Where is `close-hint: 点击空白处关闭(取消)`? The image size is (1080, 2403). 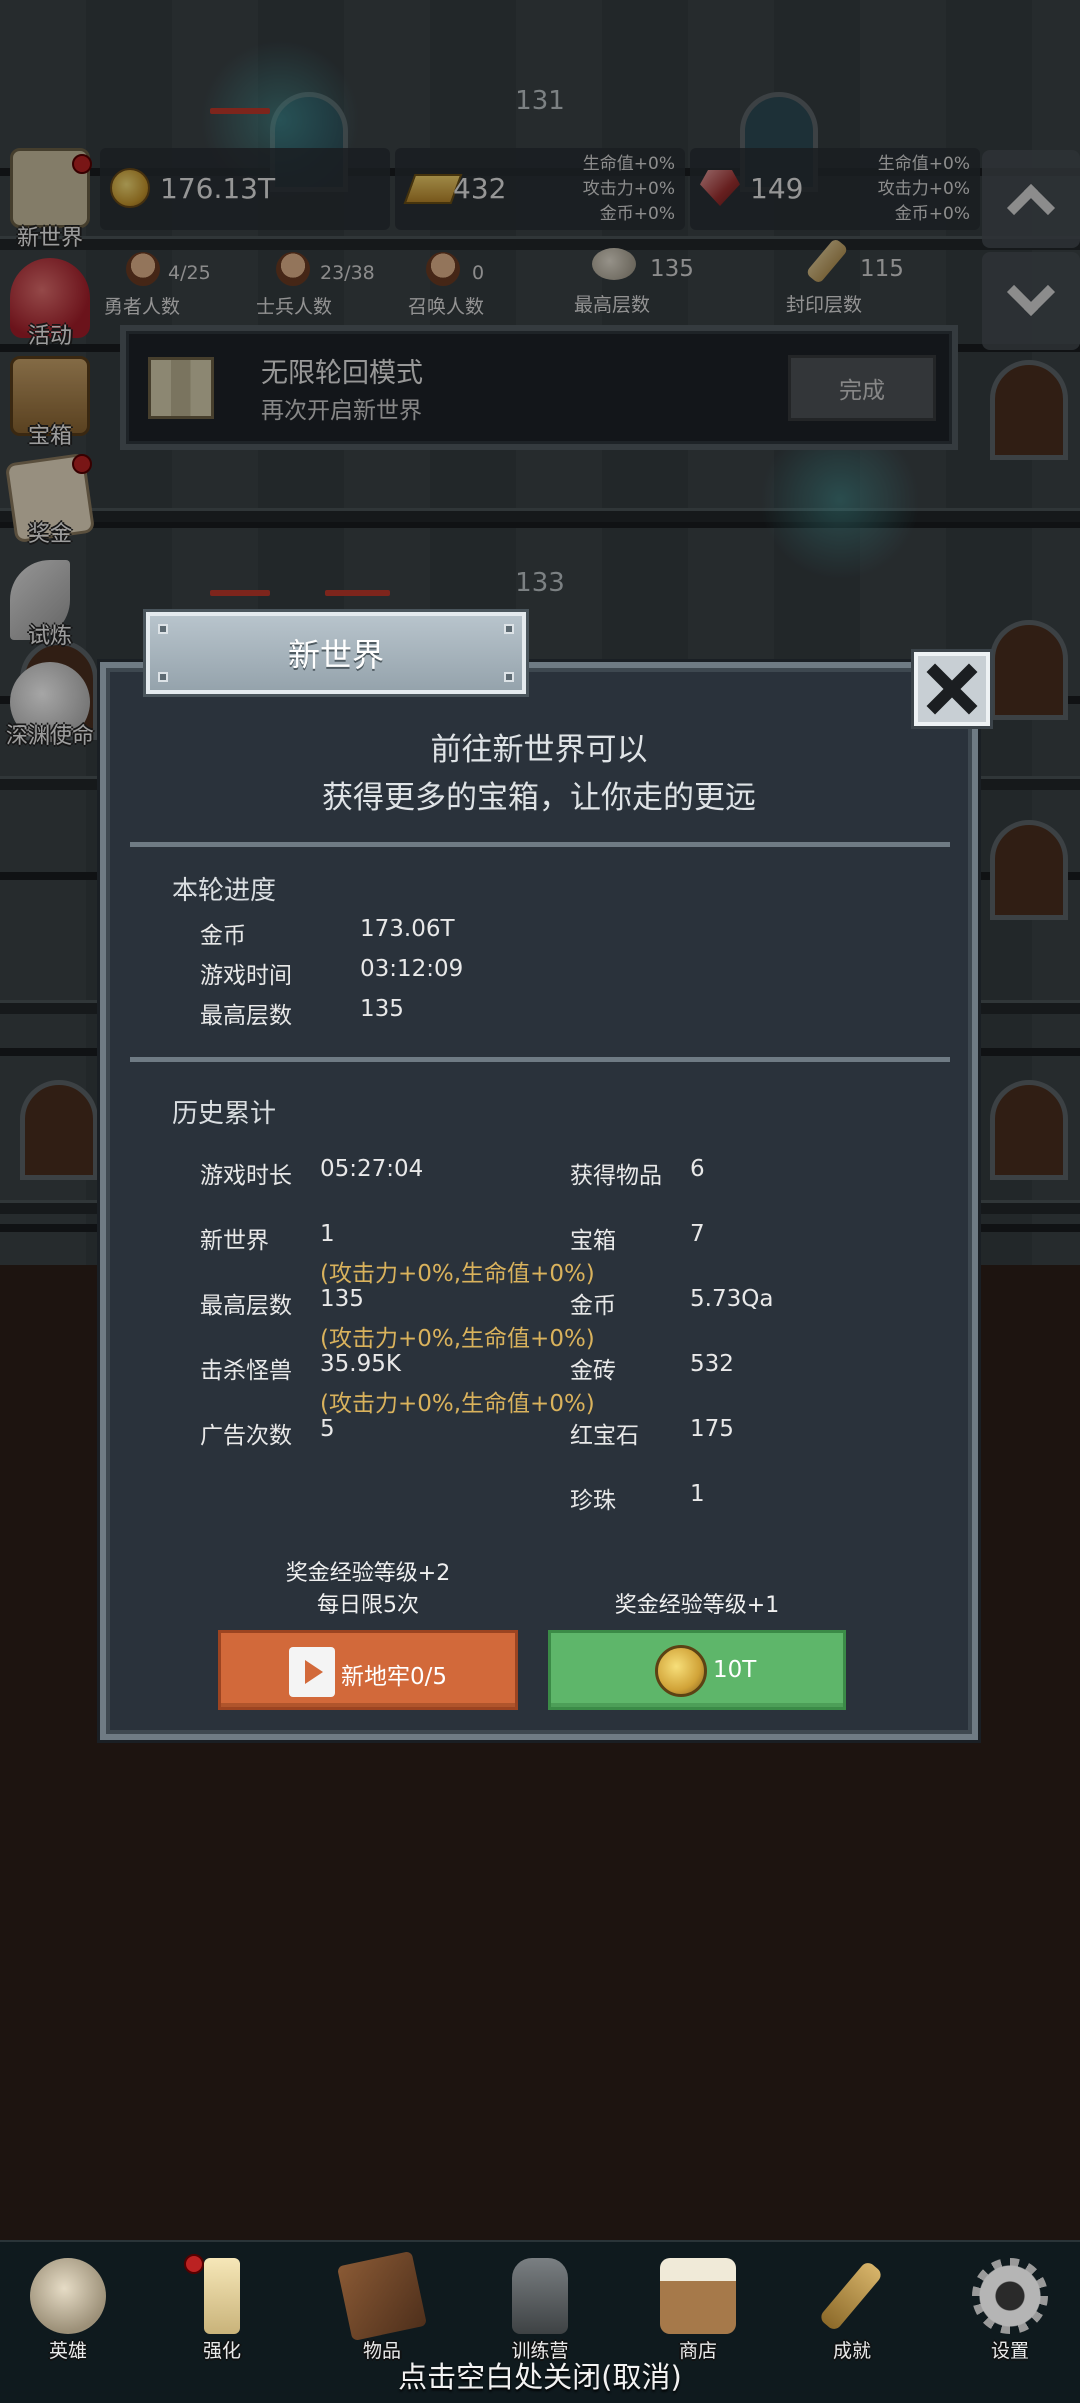
close-hint: 点击空白处关闭(取消) is located at coordinates (540, 2377).